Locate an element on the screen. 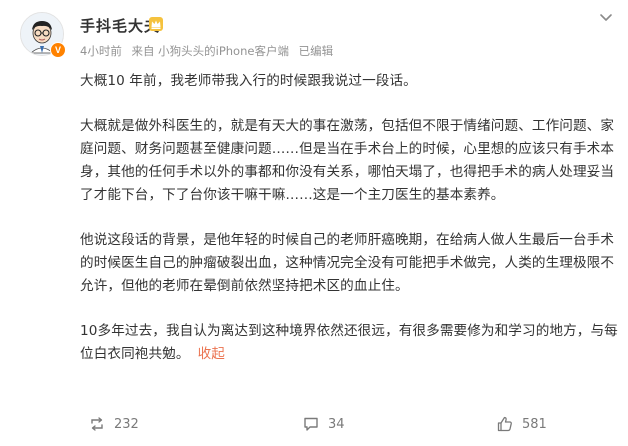 The image size is (628, 446). repost-icon is located at coordinates (97, 424).